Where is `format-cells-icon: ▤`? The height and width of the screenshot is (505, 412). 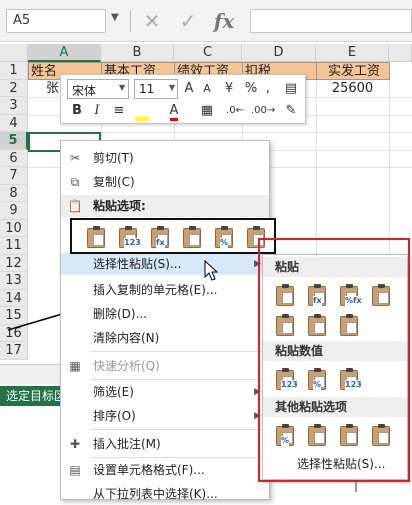 format-cells-icon: ▤ is located at coordinates (75, 470).